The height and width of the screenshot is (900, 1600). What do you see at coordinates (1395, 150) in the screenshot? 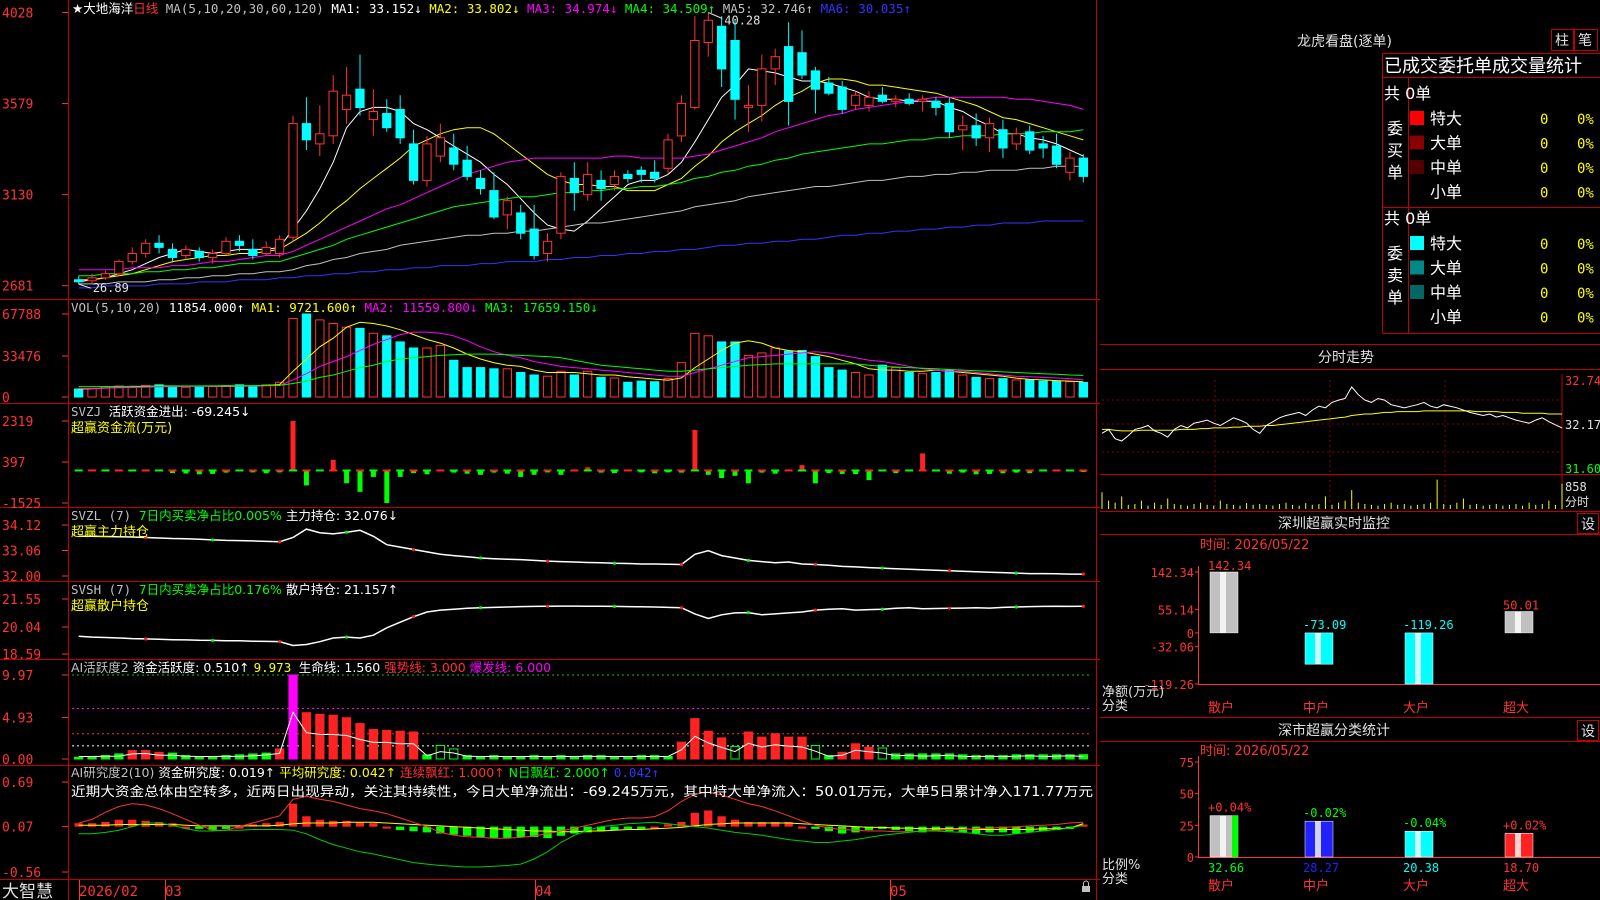
I see `order-side-label: 买` at bounding box center [1395, 150].